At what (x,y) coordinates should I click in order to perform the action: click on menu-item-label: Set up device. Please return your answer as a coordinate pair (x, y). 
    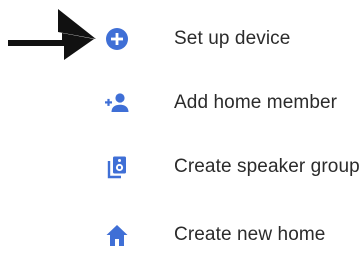
    Looking at the image, I should click on (232, 38).